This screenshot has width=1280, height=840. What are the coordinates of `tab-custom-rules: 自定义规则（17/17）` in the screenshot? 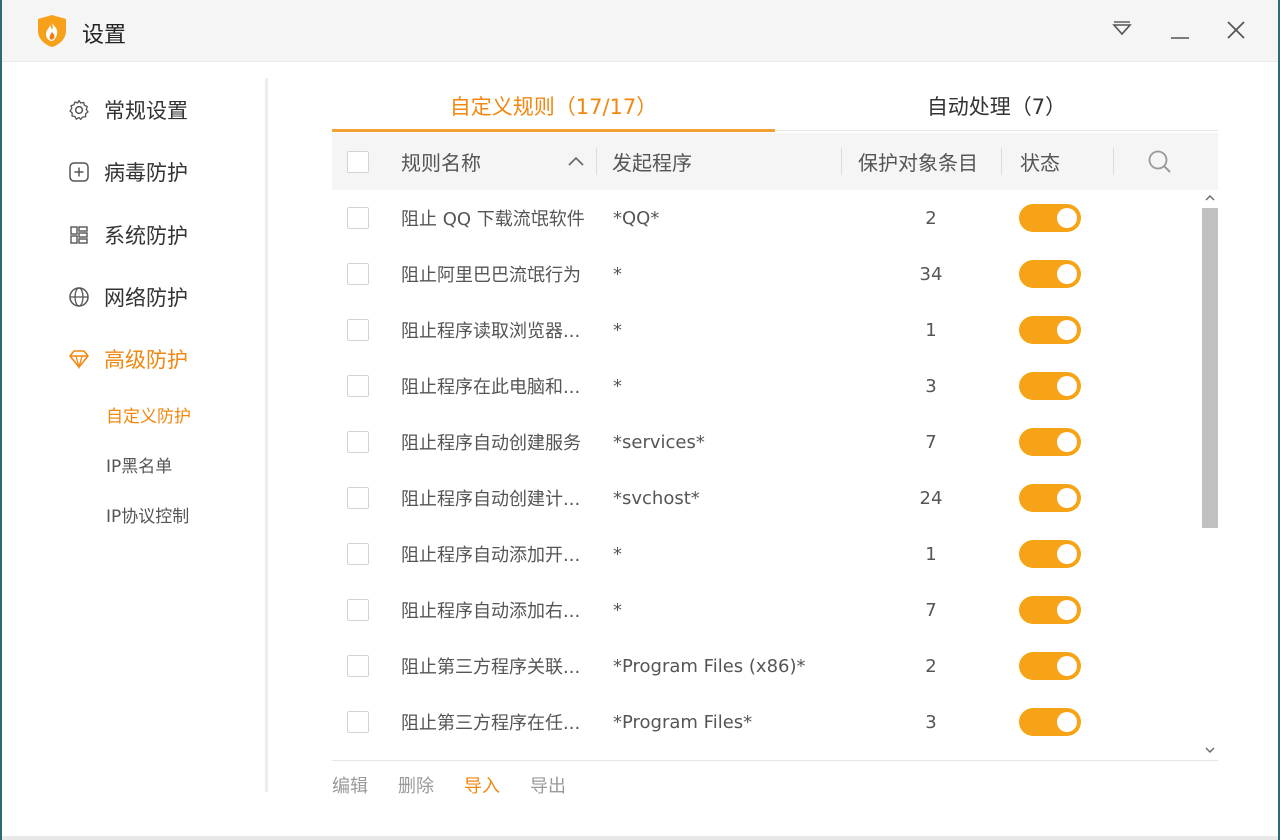 It's located at (553, 106).